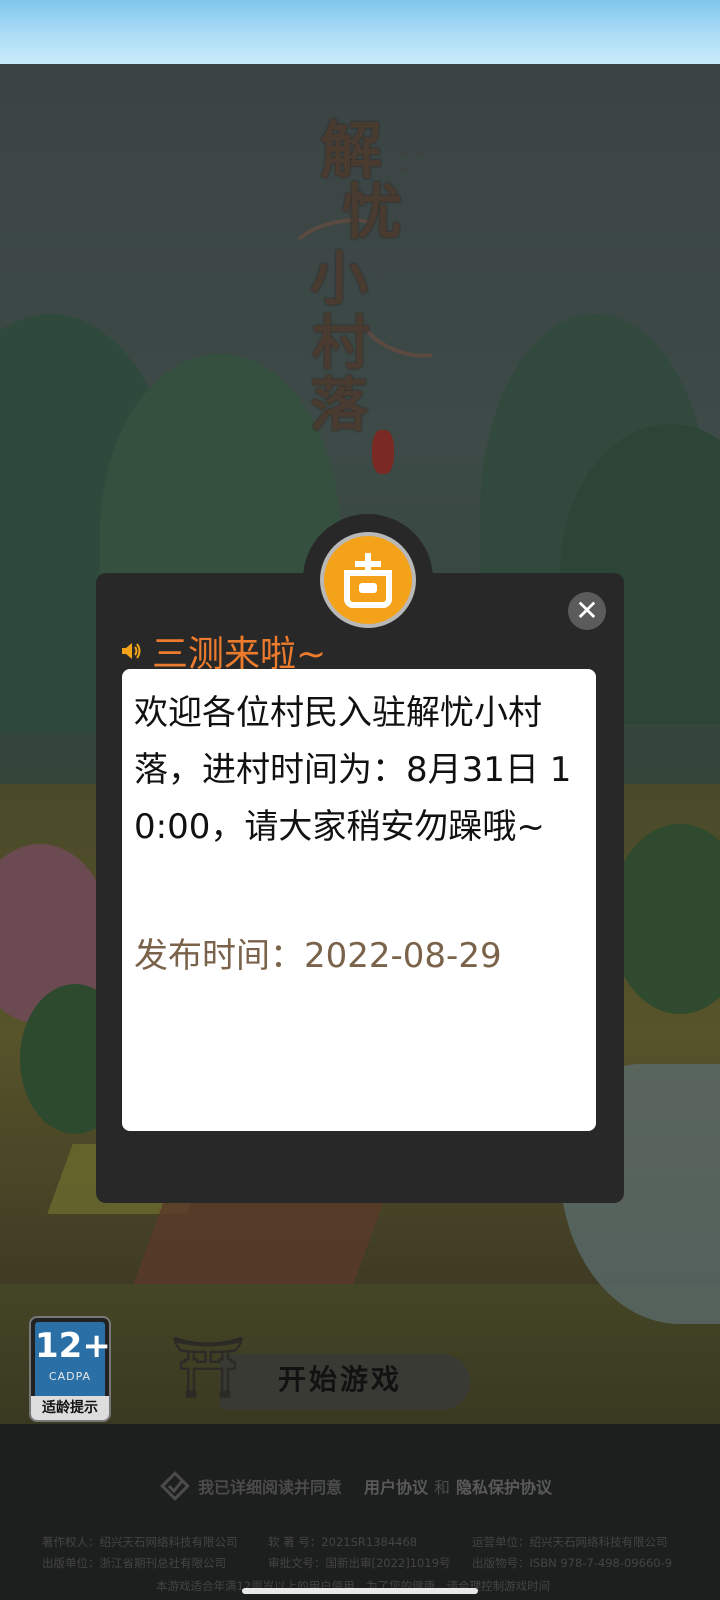 The image size is (720, 1600). Describe the element at coordinates (359, 1563) in the screenshot. I see `approval-number: 审批文号：国新出审[2022]1019号` at that location.